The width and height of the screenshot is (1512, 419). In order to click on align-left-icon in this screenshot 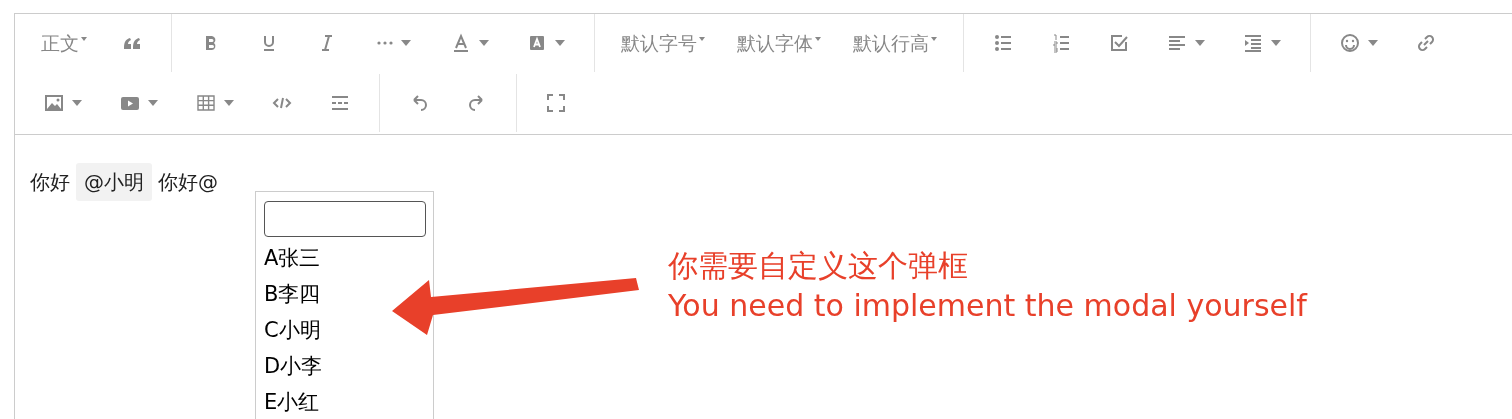, I will do `click(1177, 43)`.